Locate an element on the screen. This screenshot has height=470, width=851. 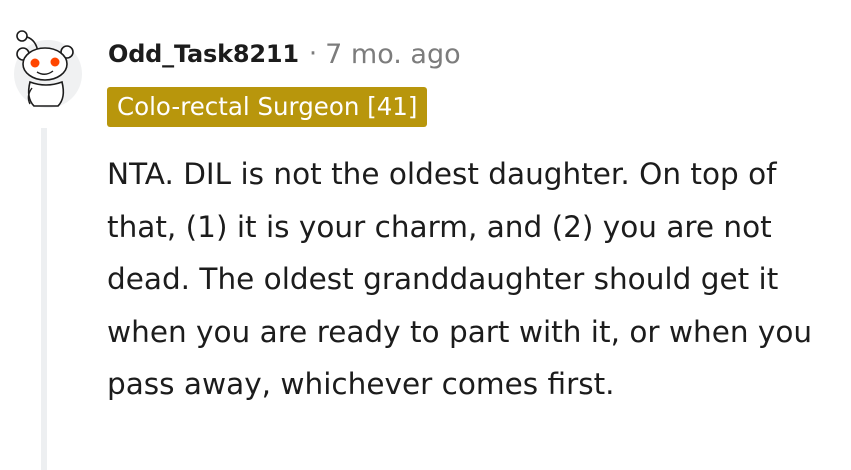
username-link: Odd_Task8211 is located at coordinates (203, 54).